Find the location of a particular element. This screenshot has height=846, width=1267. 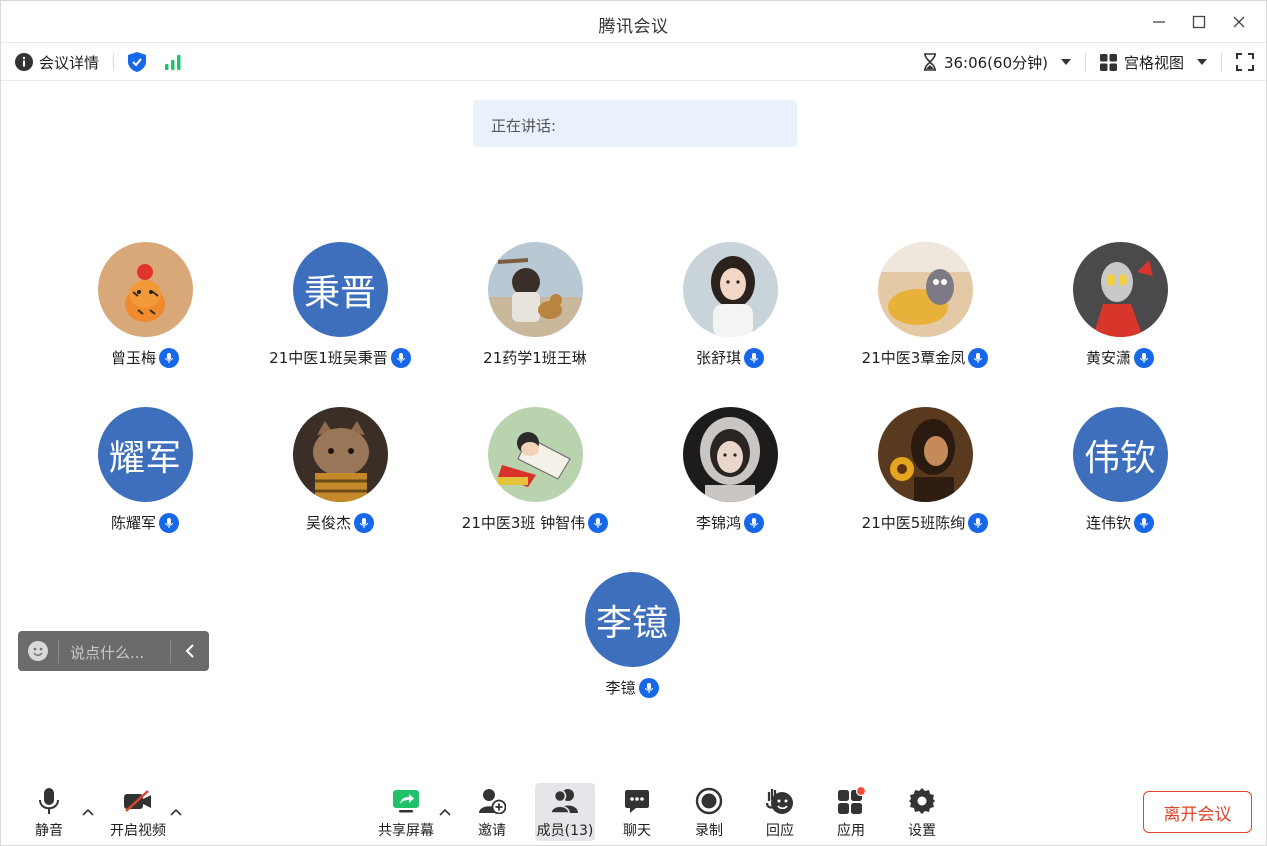

participant-tile: 21中医3覃金凤 is located at coordinates (925, 305).